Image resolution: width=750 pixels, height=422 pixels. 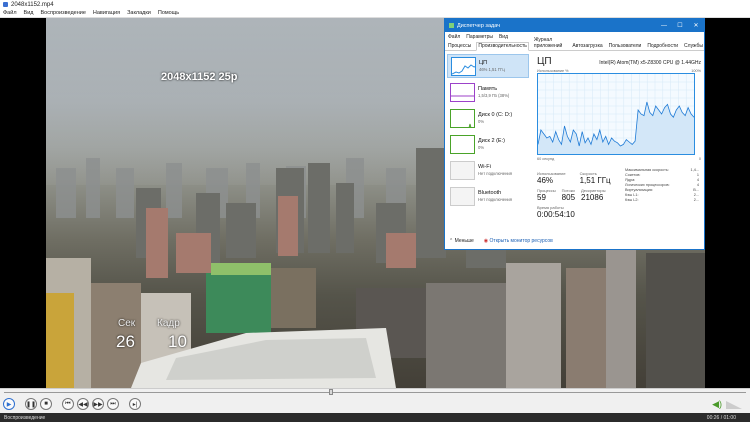 I want to click on resource-memory: Память 1,5/3,9 ГБ (38%), so click(x=488, y=92).